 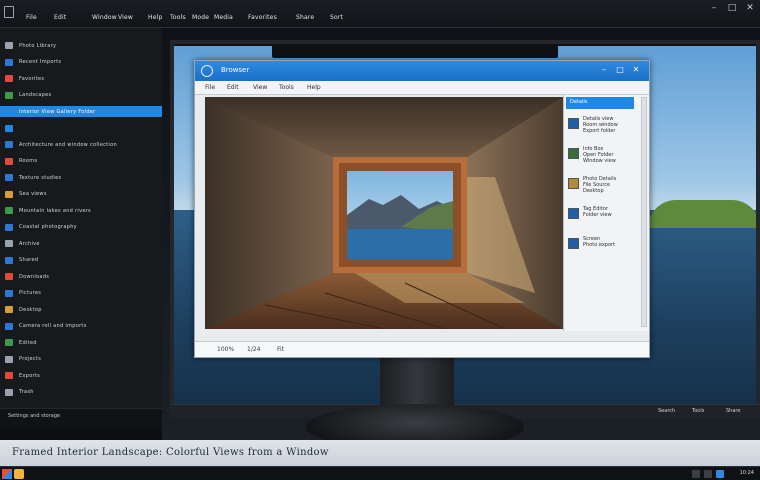 What do you see at coordinates (254, 349) in the screenshot?
I see `image-counter: 1/24` at bounding box center [254, 349].